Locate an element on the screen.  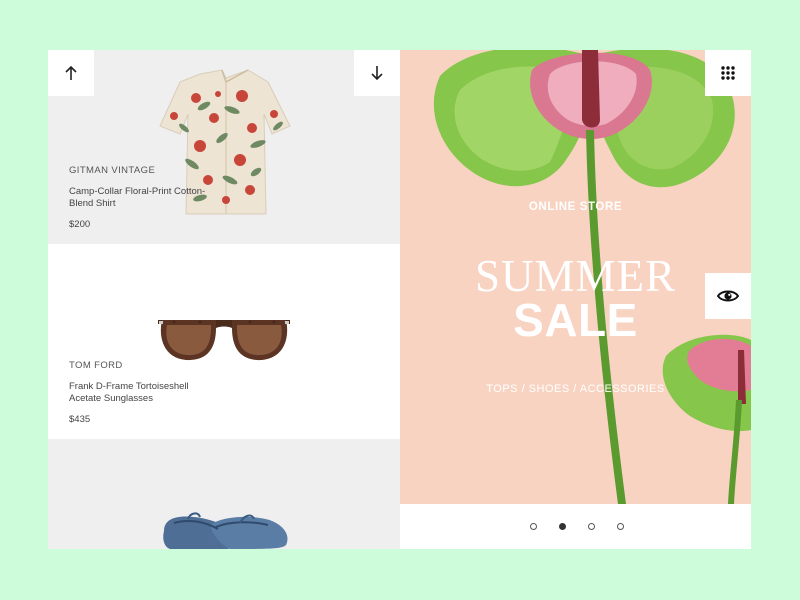
arrow-up-icon is located at coordinates (71, 72).